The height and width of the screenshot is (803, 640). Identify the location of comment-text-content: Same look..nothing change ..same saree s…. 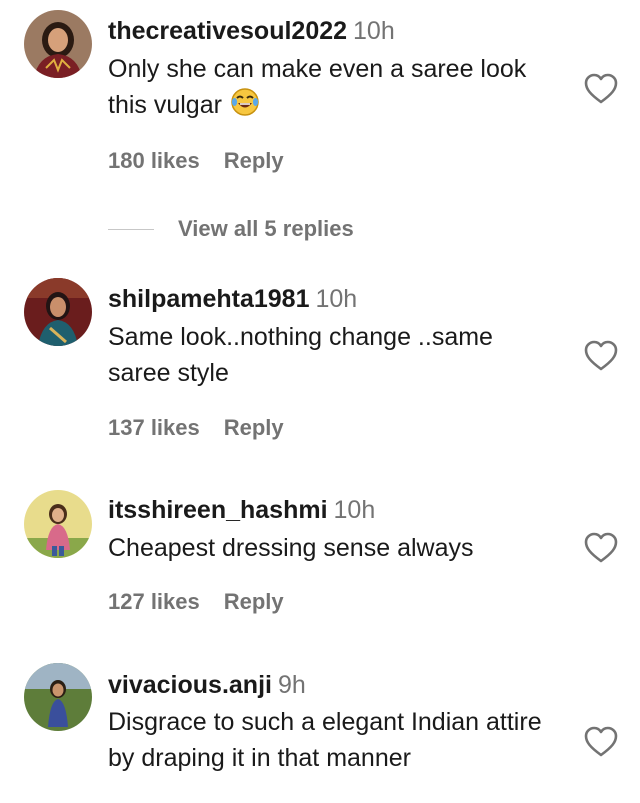
(300, 355).